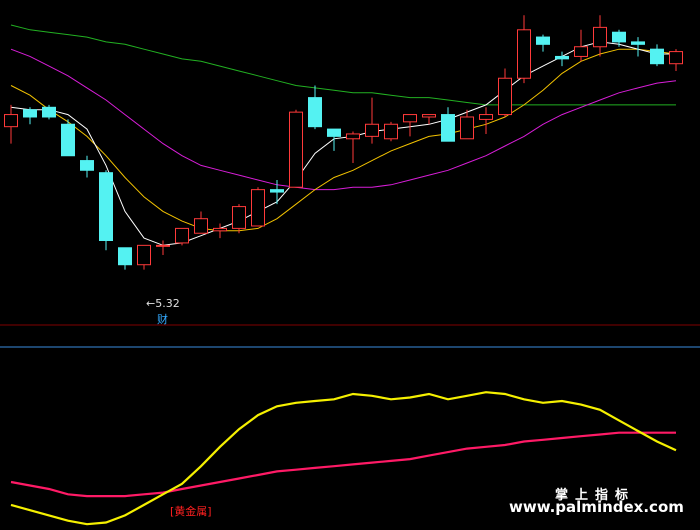  Describe the element at coordinates (343, 65) in the screenshot. I see `ma-green-line` at that location.